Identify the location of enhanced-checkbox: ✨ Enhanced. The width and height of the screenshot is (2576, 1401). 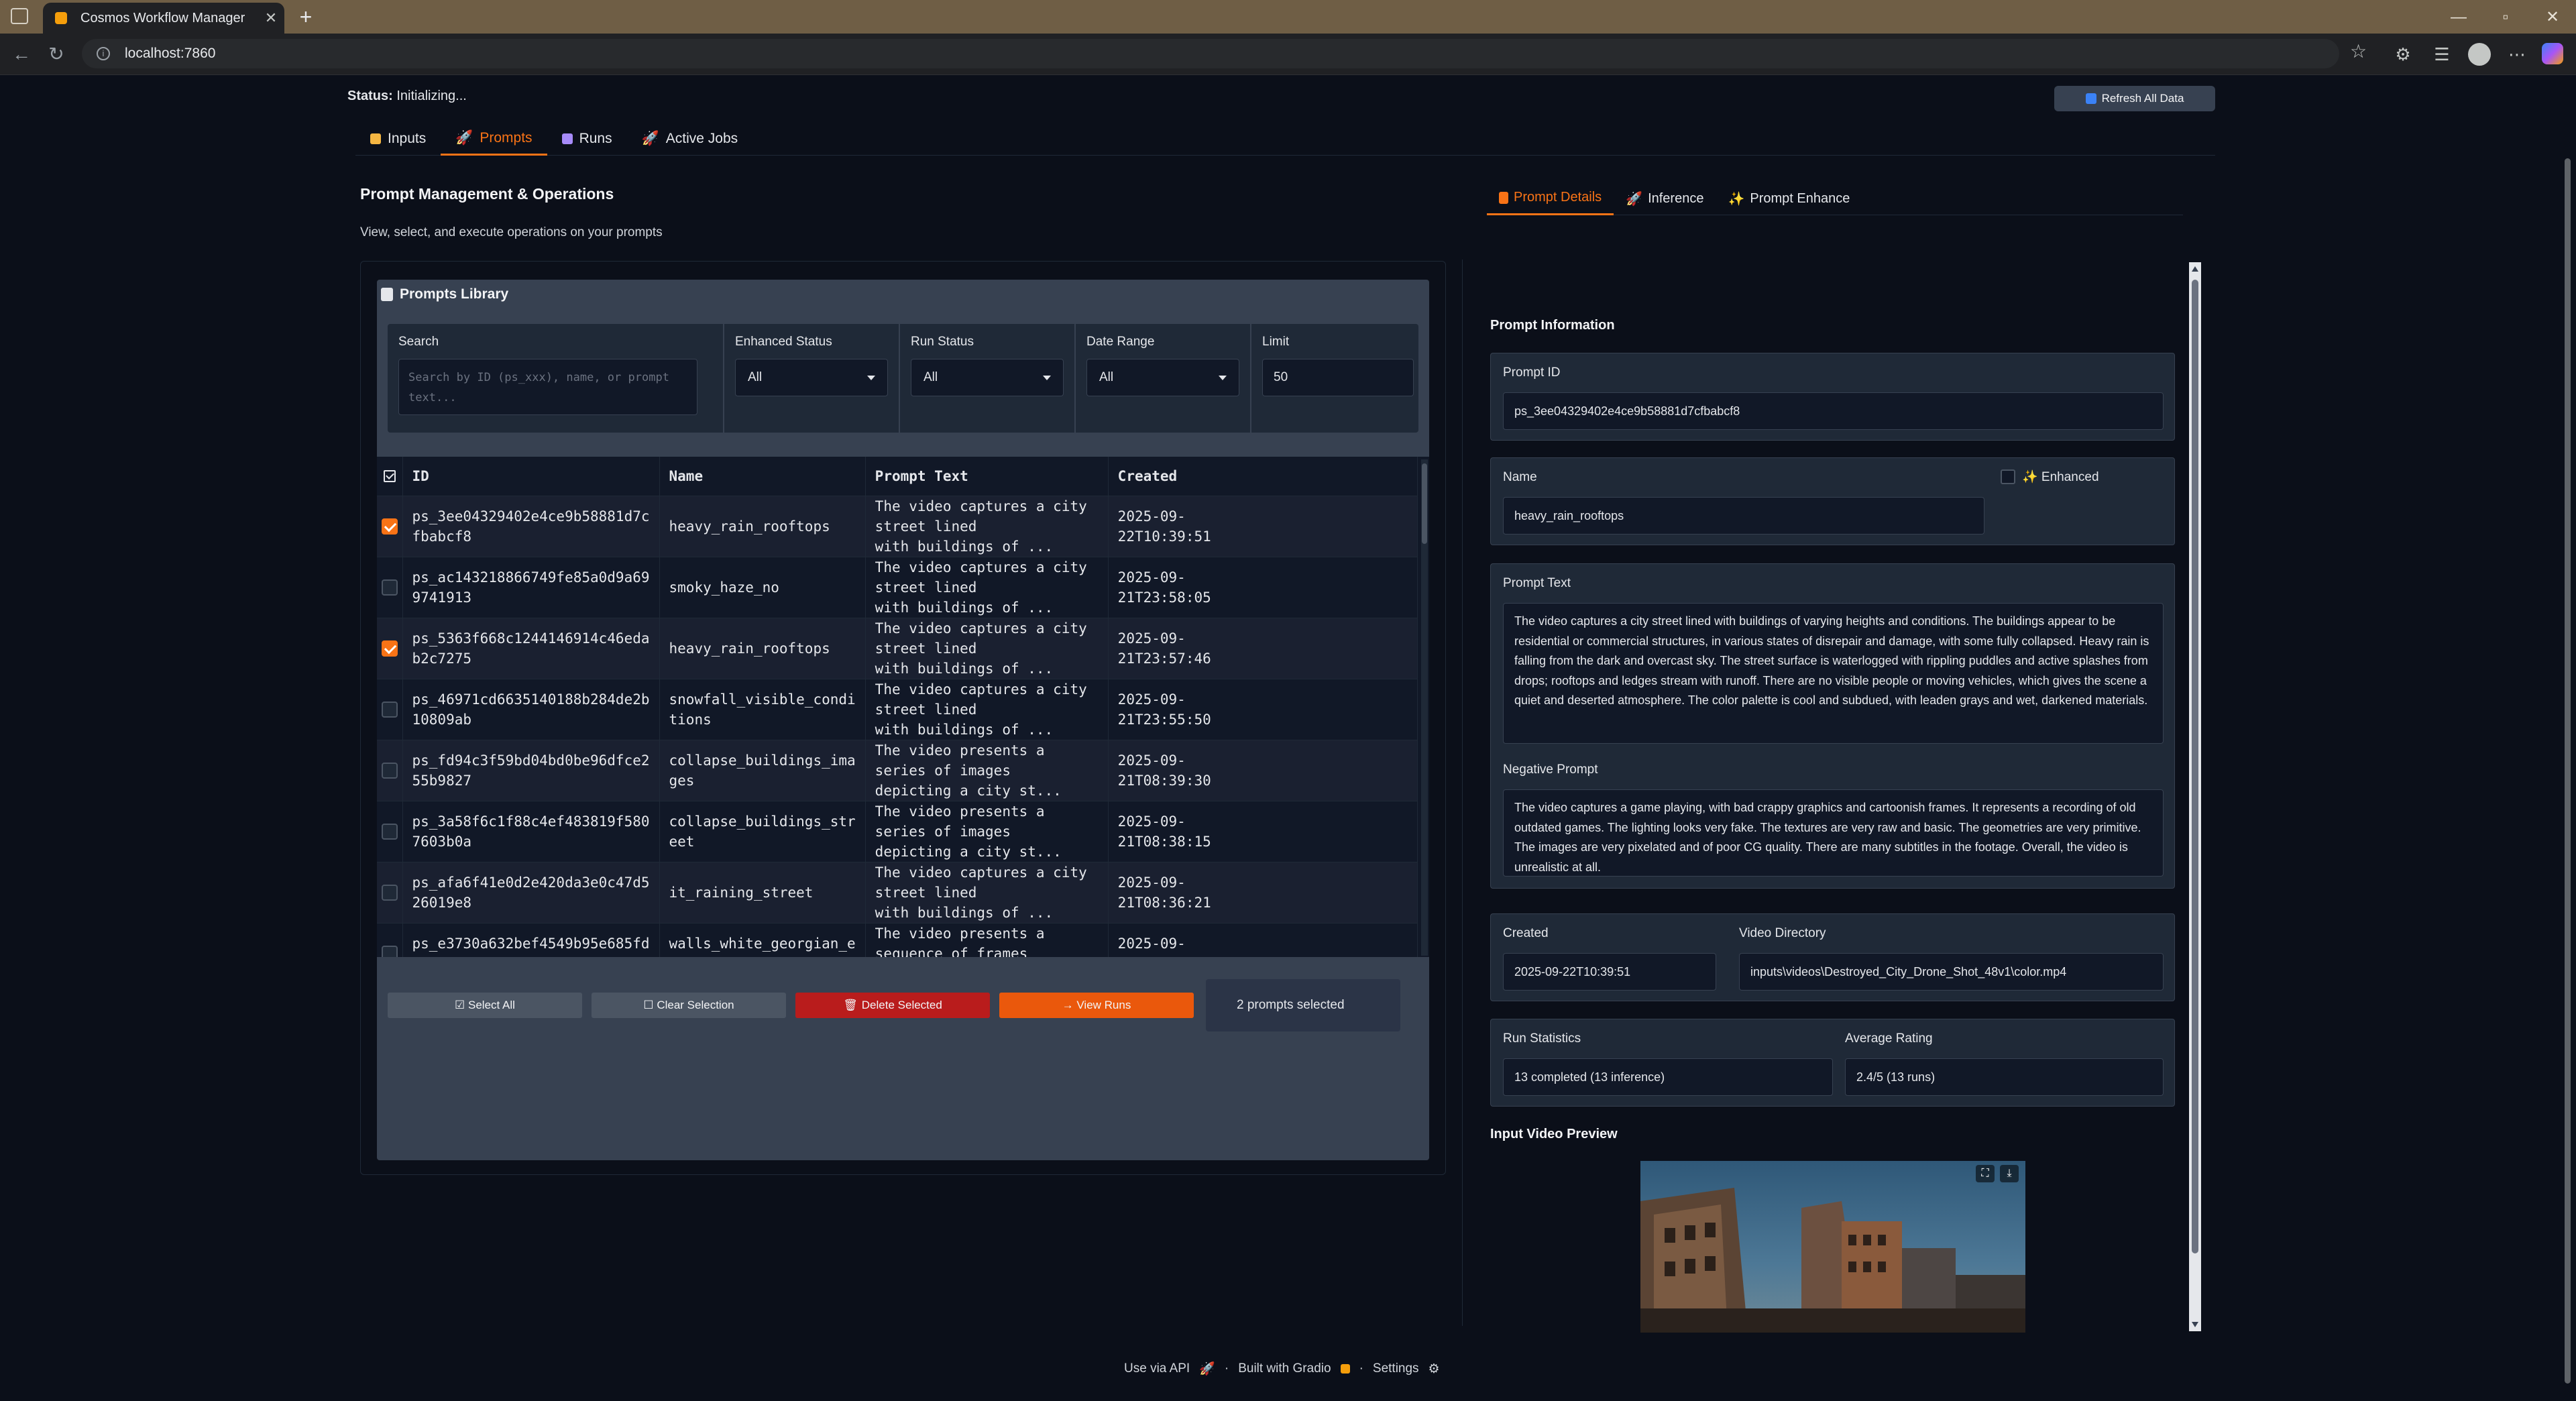
(2050, 477).